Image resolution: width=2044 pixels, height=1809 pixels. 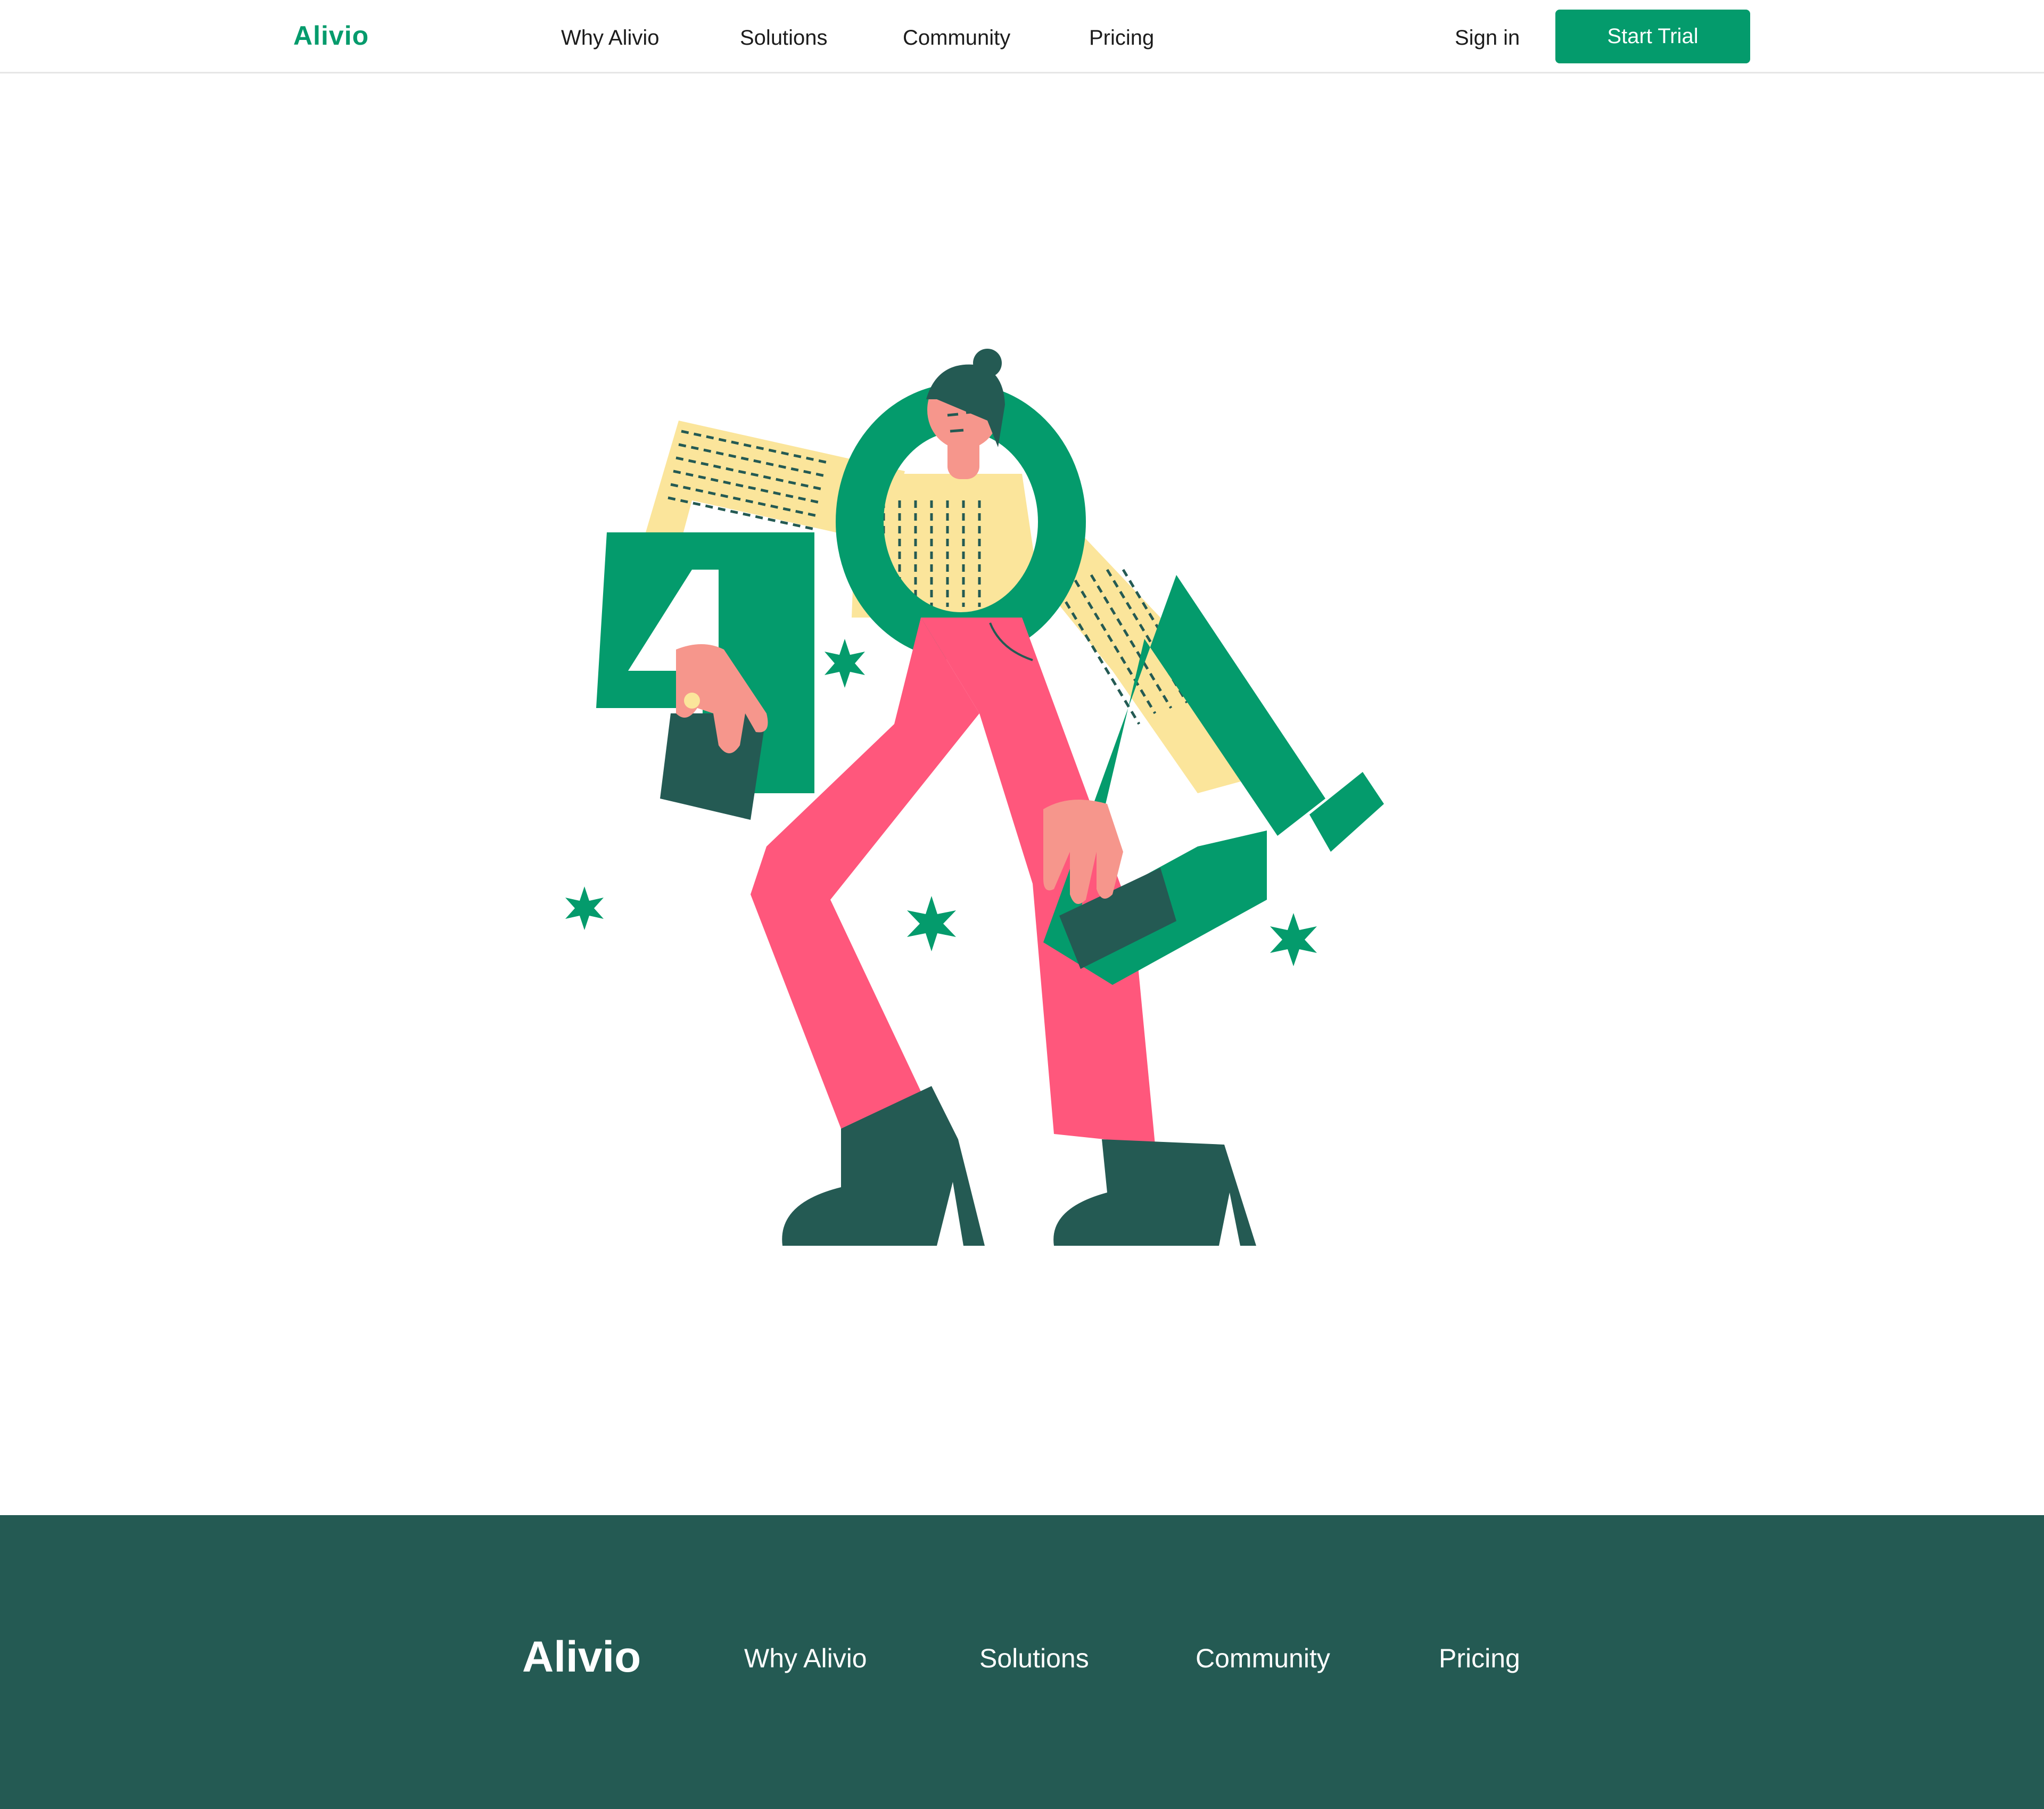 What do you see at coordinates (581, 1657) in the screenshot?
I see `footer-brand-logo: Alivio` at bounding box center [581, 1657].